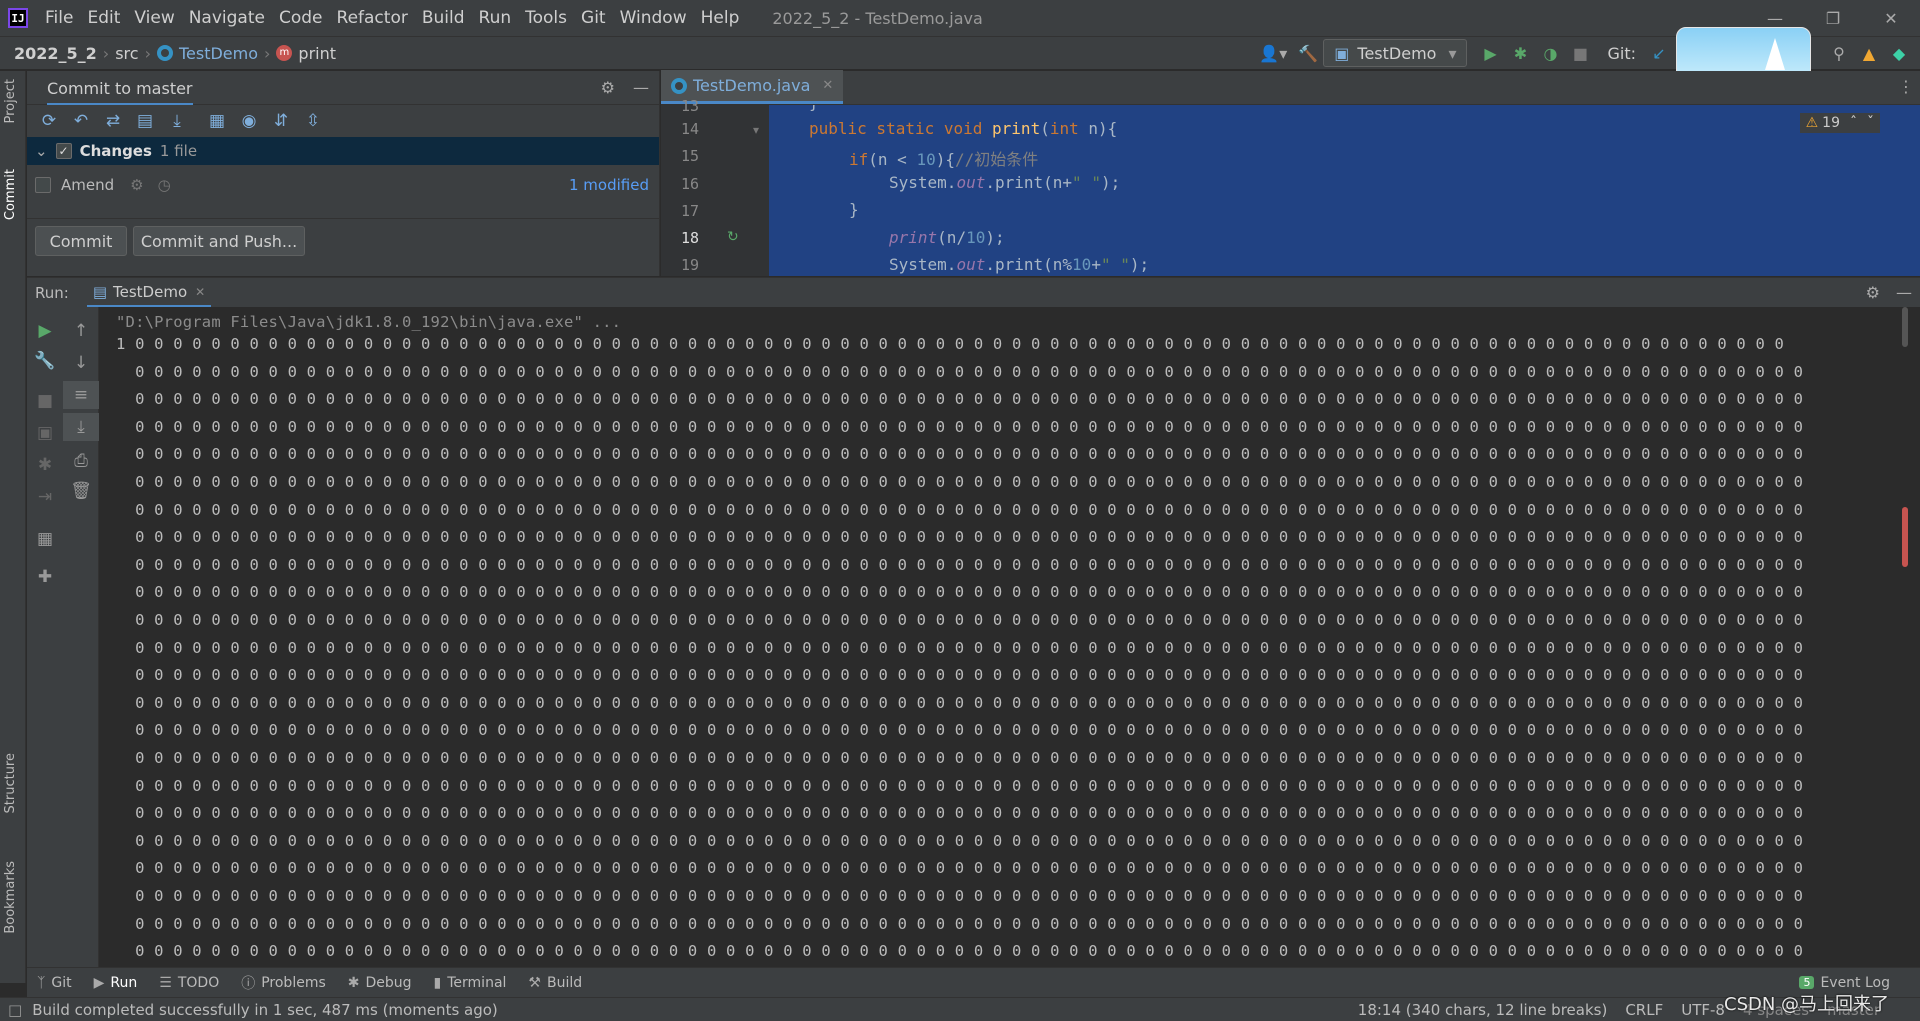  Describe the element at coordinates (1659, 53) in the screenshot. I see `git-update-icon: ↙` at that location.